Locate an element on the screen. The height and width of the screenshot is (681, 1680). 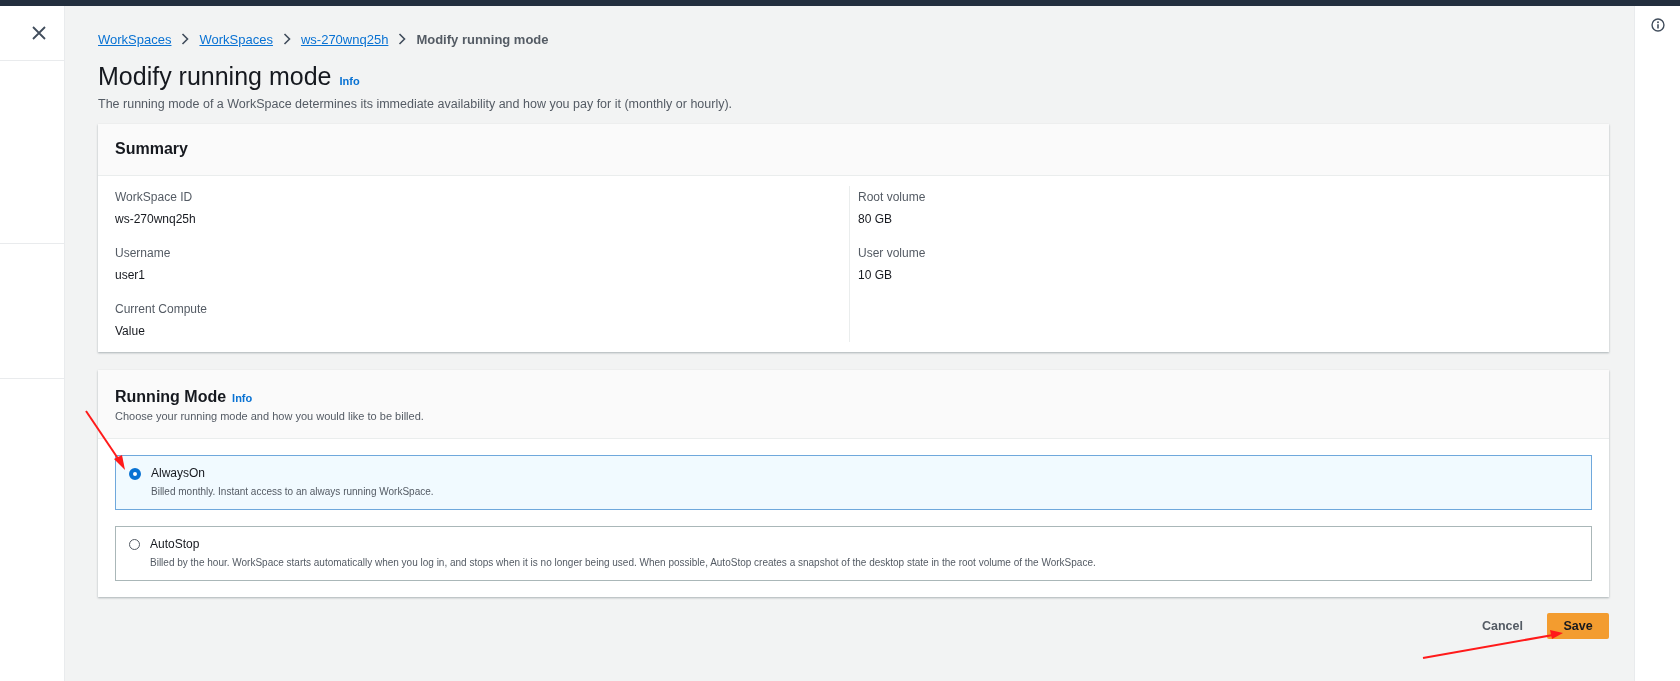
option-label: AutoStop is located at coordinates (175, 544).